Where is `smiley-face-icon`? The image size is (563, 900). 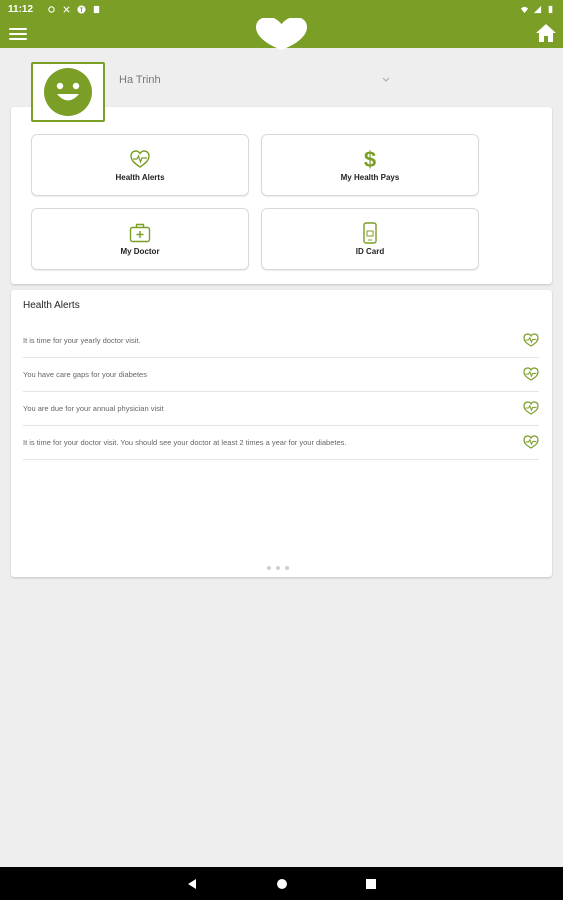 smiley-face-icon is located at coordinates (68, 92).